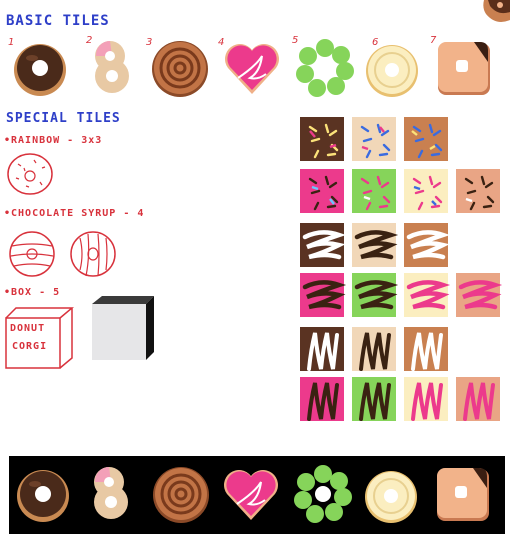 The width and height of the screenshot is (510, 538). What do you see at coordinates (252, 69) in the screenshot?
I see `heart-donut-tile` at bounding box center [252, 69].